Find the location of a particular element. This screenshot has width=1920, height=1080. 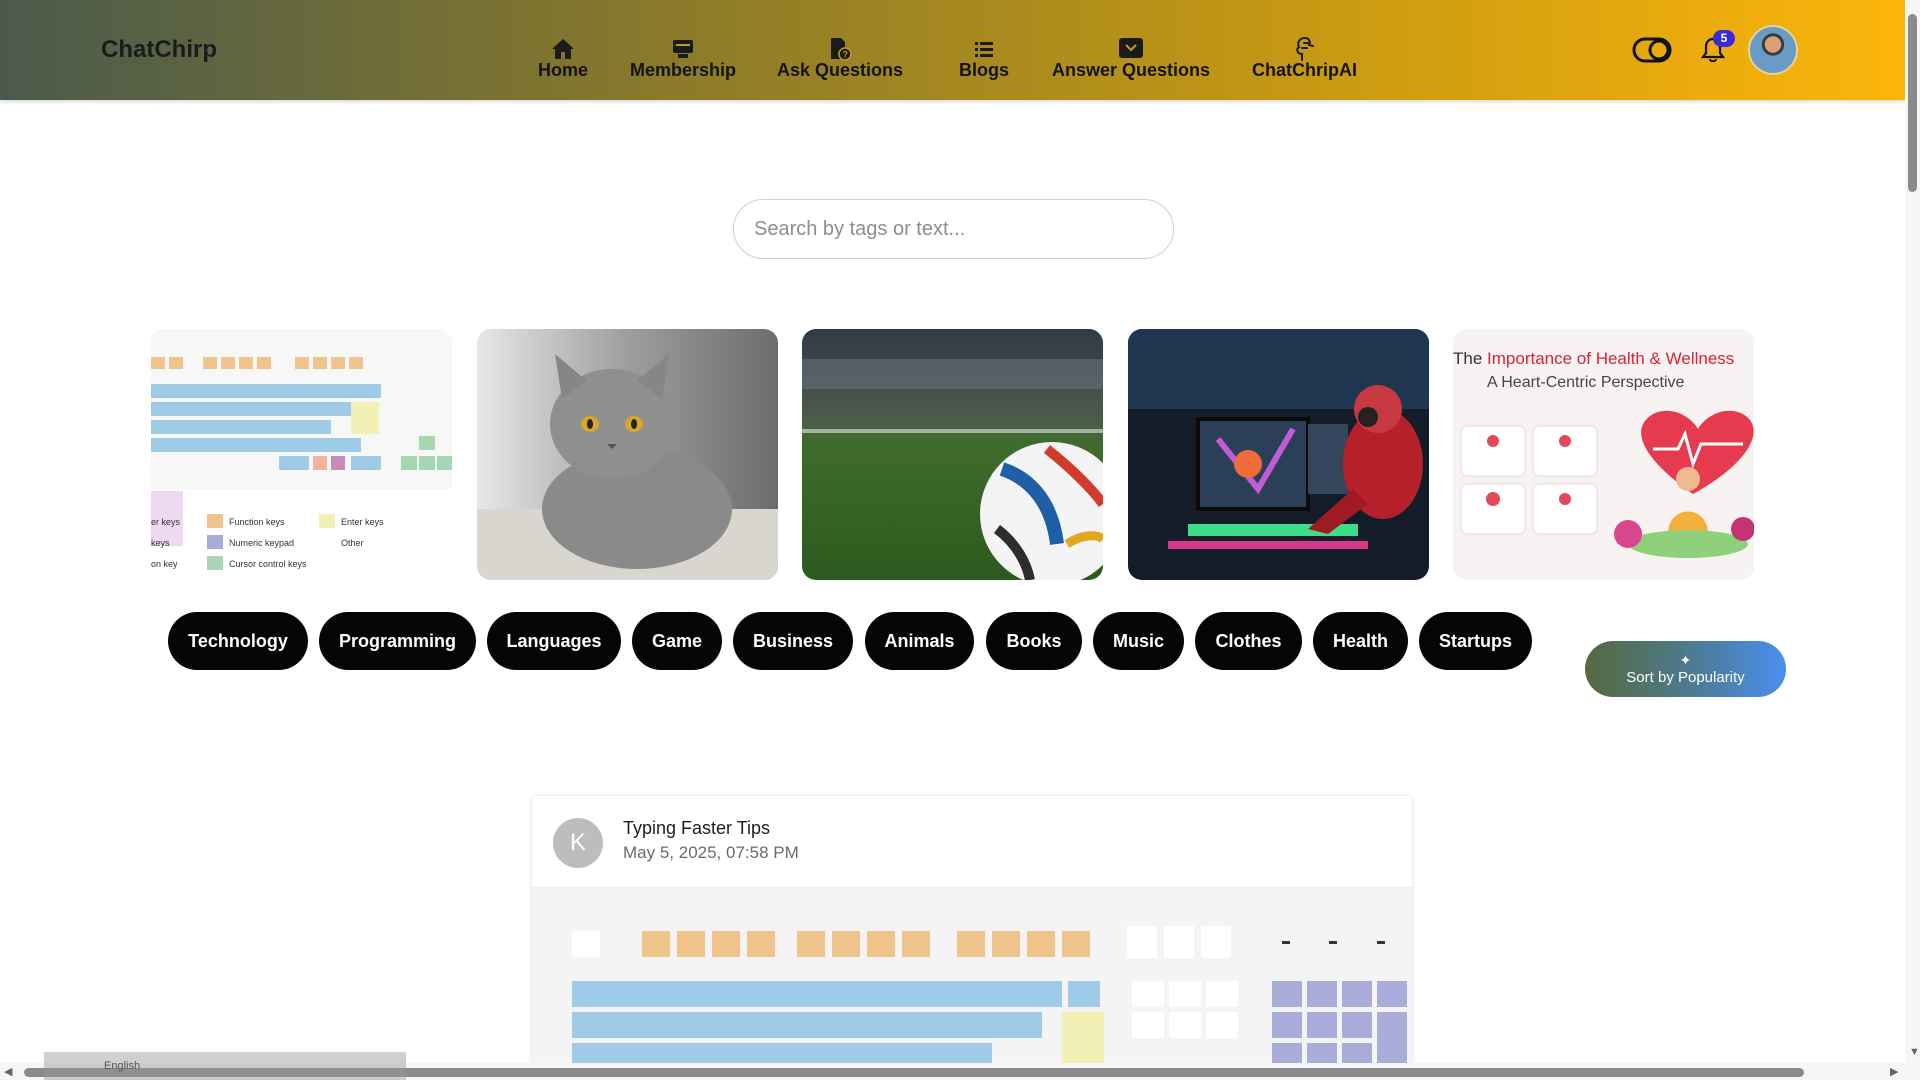

carousel-card-cat is located at coordinates (627, 454).